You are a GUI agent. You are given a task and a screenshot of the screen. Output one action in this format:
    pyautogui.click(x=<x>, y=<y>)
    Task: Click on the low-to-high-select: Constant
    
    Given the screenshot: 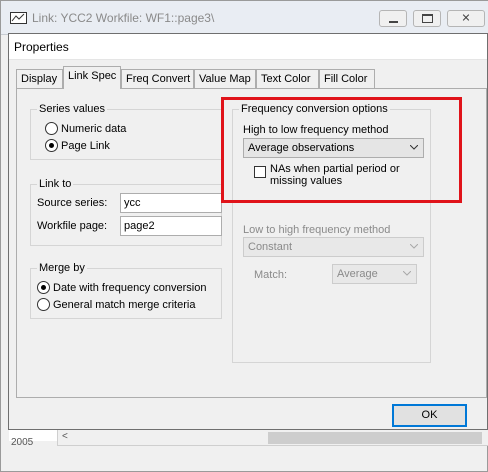 What is the action you would take?
    pyautogui.click(x=333, y=247)
    